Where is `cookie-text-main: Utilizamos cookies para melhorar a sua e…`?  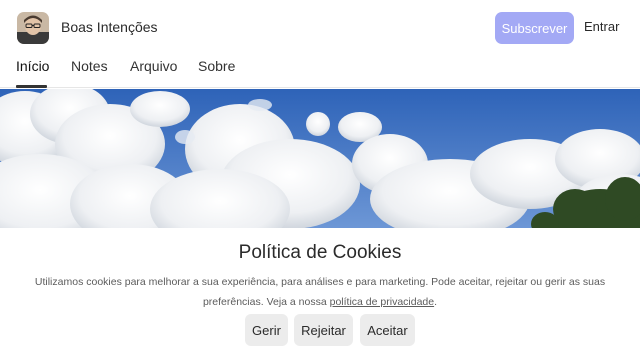
cookie-text-main: Utilizamos cookies para melhorar a sua e… is located at coordinates (320, 292).